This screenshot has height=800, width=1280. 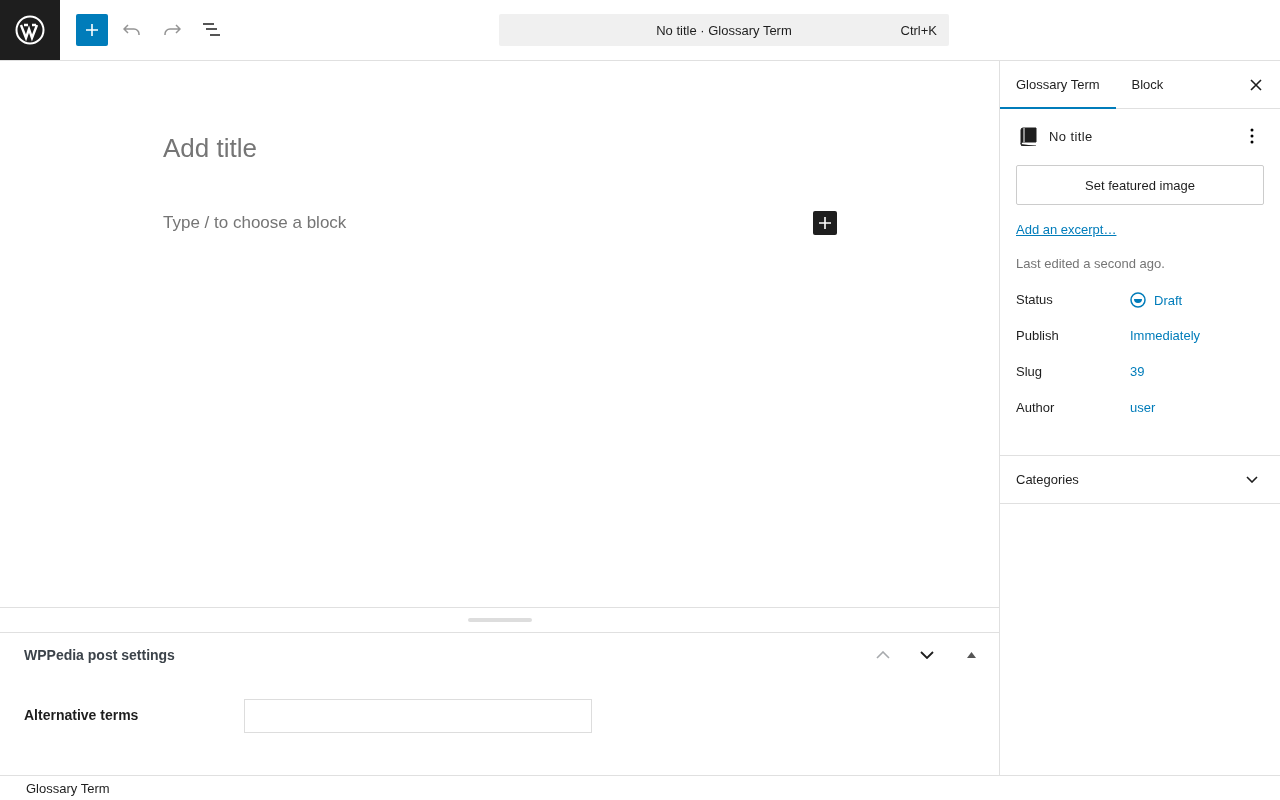 What do you see at coordinates (1165, 334) in the screenshot?
I see `row-value-button: Immediately` at bounding box center [1165, 334].